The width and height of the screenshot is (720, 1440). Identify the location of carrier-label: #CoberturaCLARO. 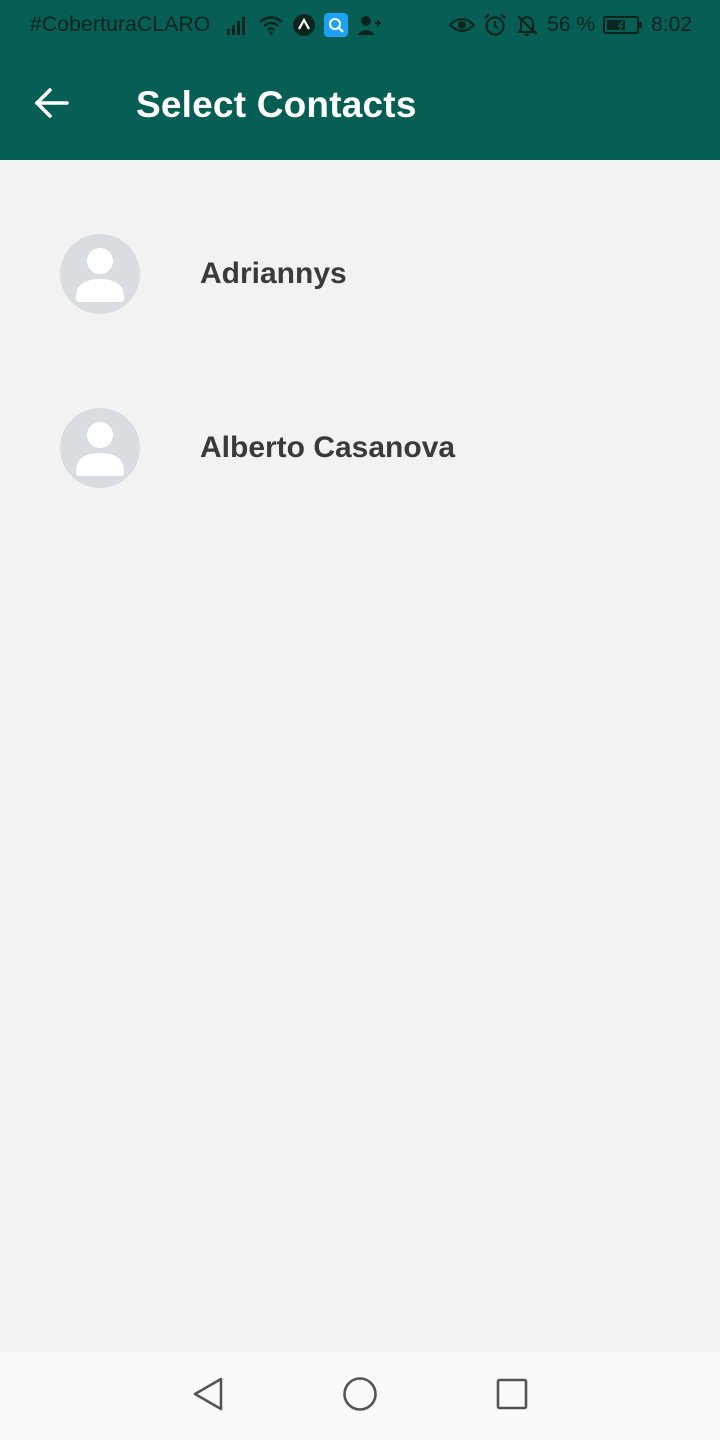
(120, 24).